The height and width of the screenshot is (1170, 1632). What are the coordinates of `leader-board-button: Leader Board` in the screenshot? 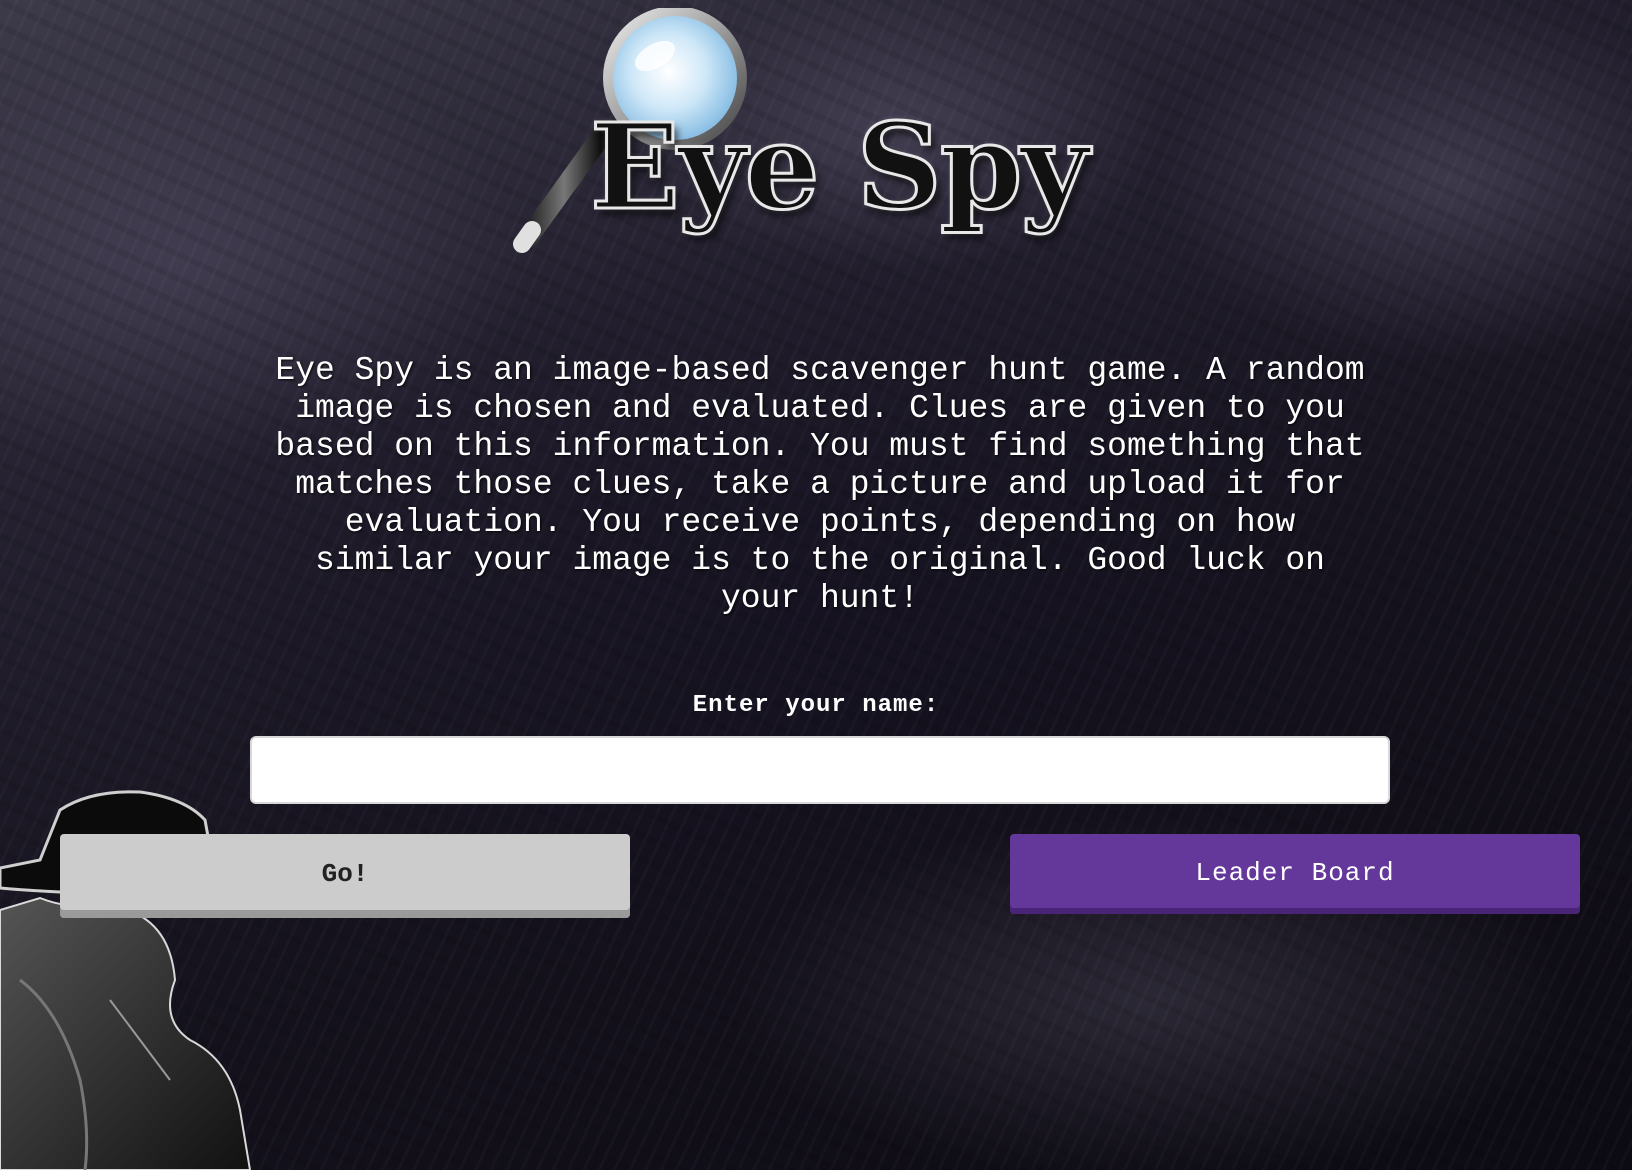 It's located at (1295, 874).